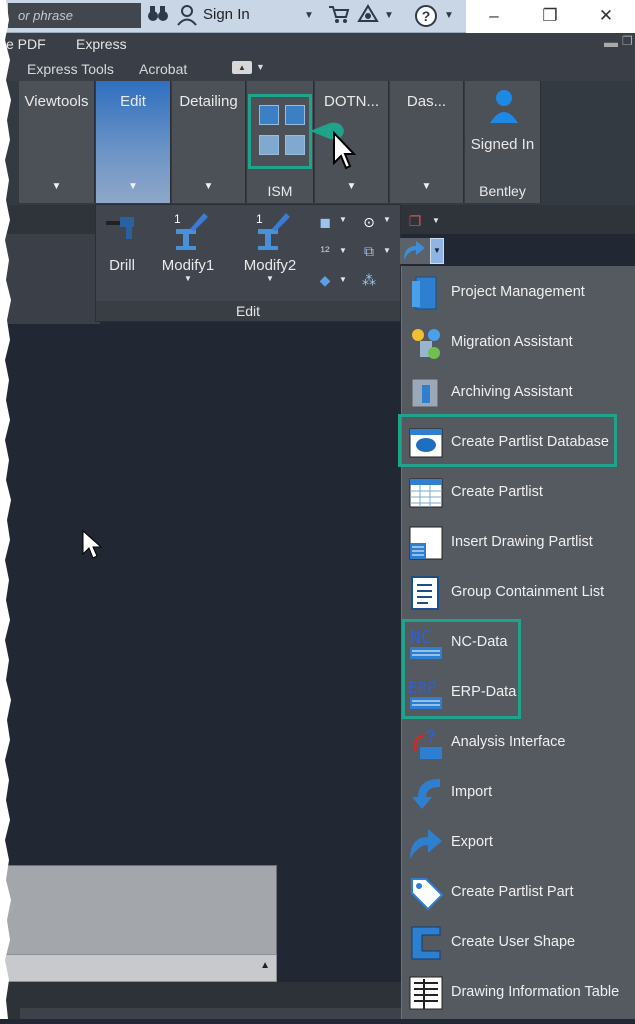 This screenshot has height=1024, width=635. Describe the element at coordinates (325, 251) in the screenshot. I see `number-icon: ¹²` at that location.